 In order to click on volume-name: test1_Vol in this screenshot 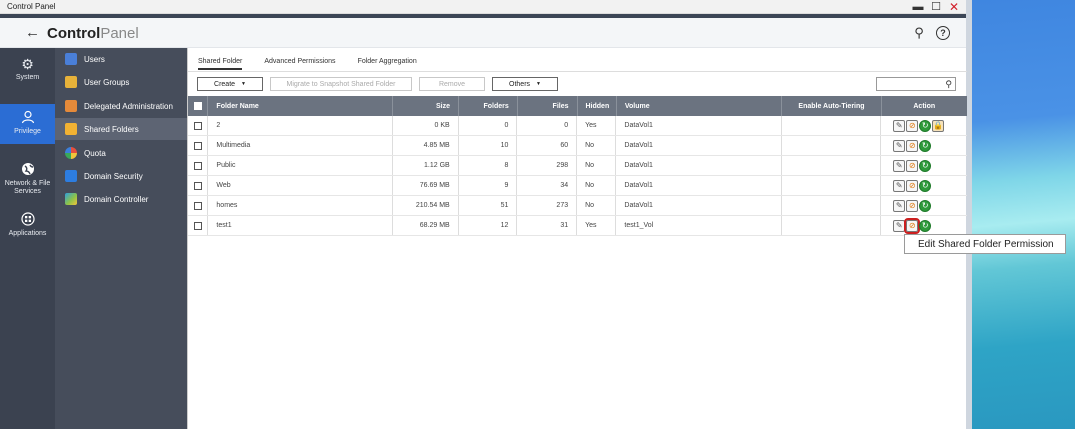, I will do `click(699, 225)`.